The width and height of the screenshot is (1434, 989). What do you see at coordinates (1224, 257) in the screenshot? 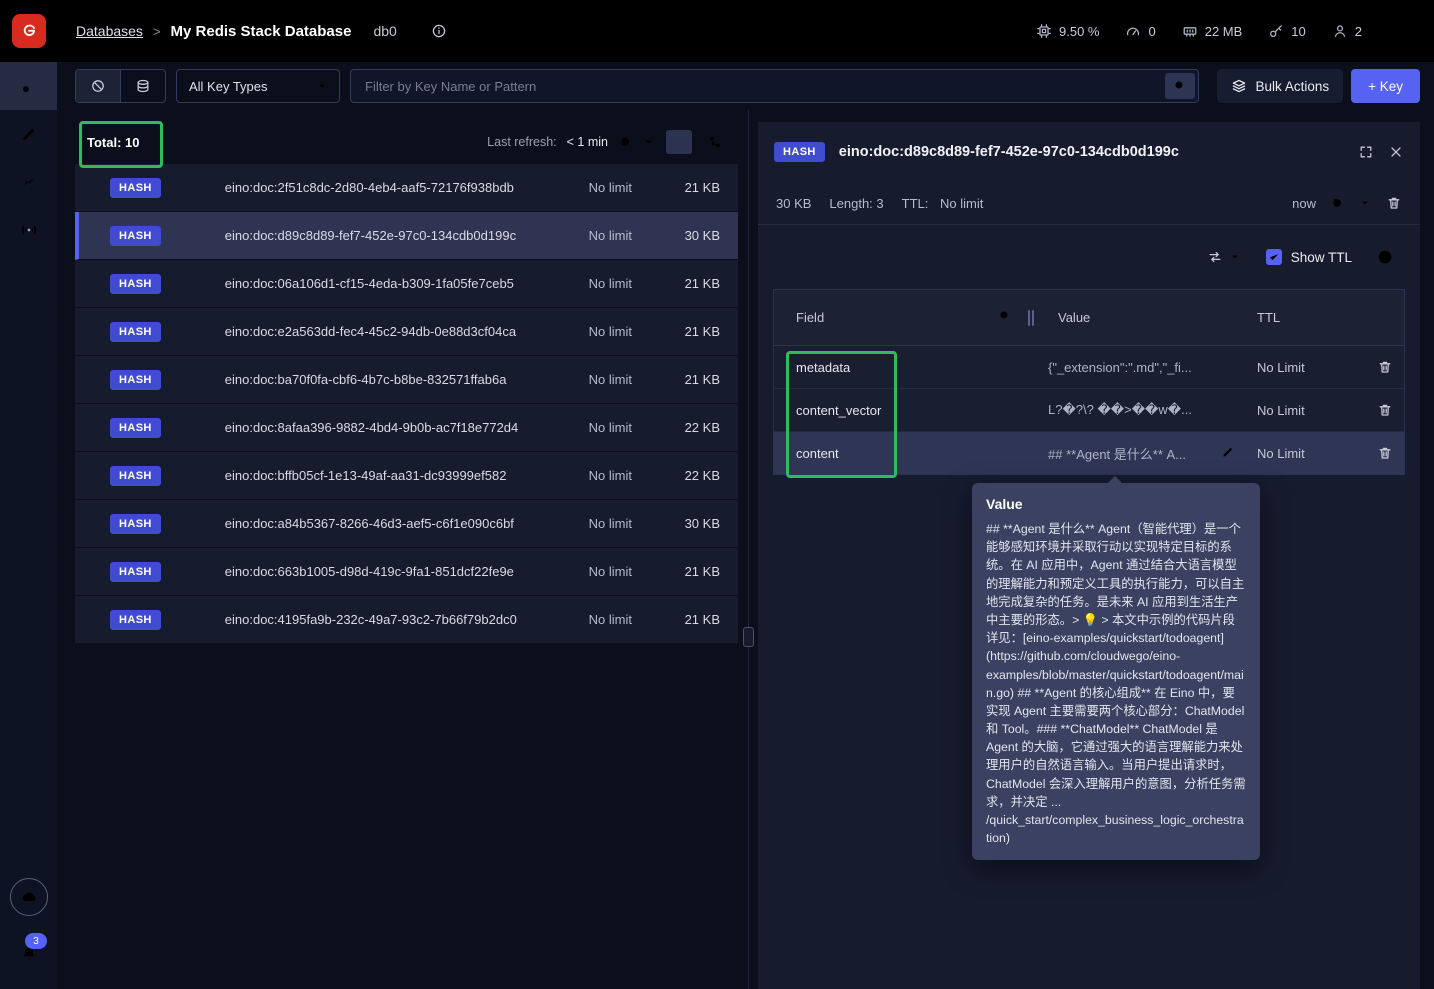
I see `value-format-dropdown` at bounding box center [1224, 257].